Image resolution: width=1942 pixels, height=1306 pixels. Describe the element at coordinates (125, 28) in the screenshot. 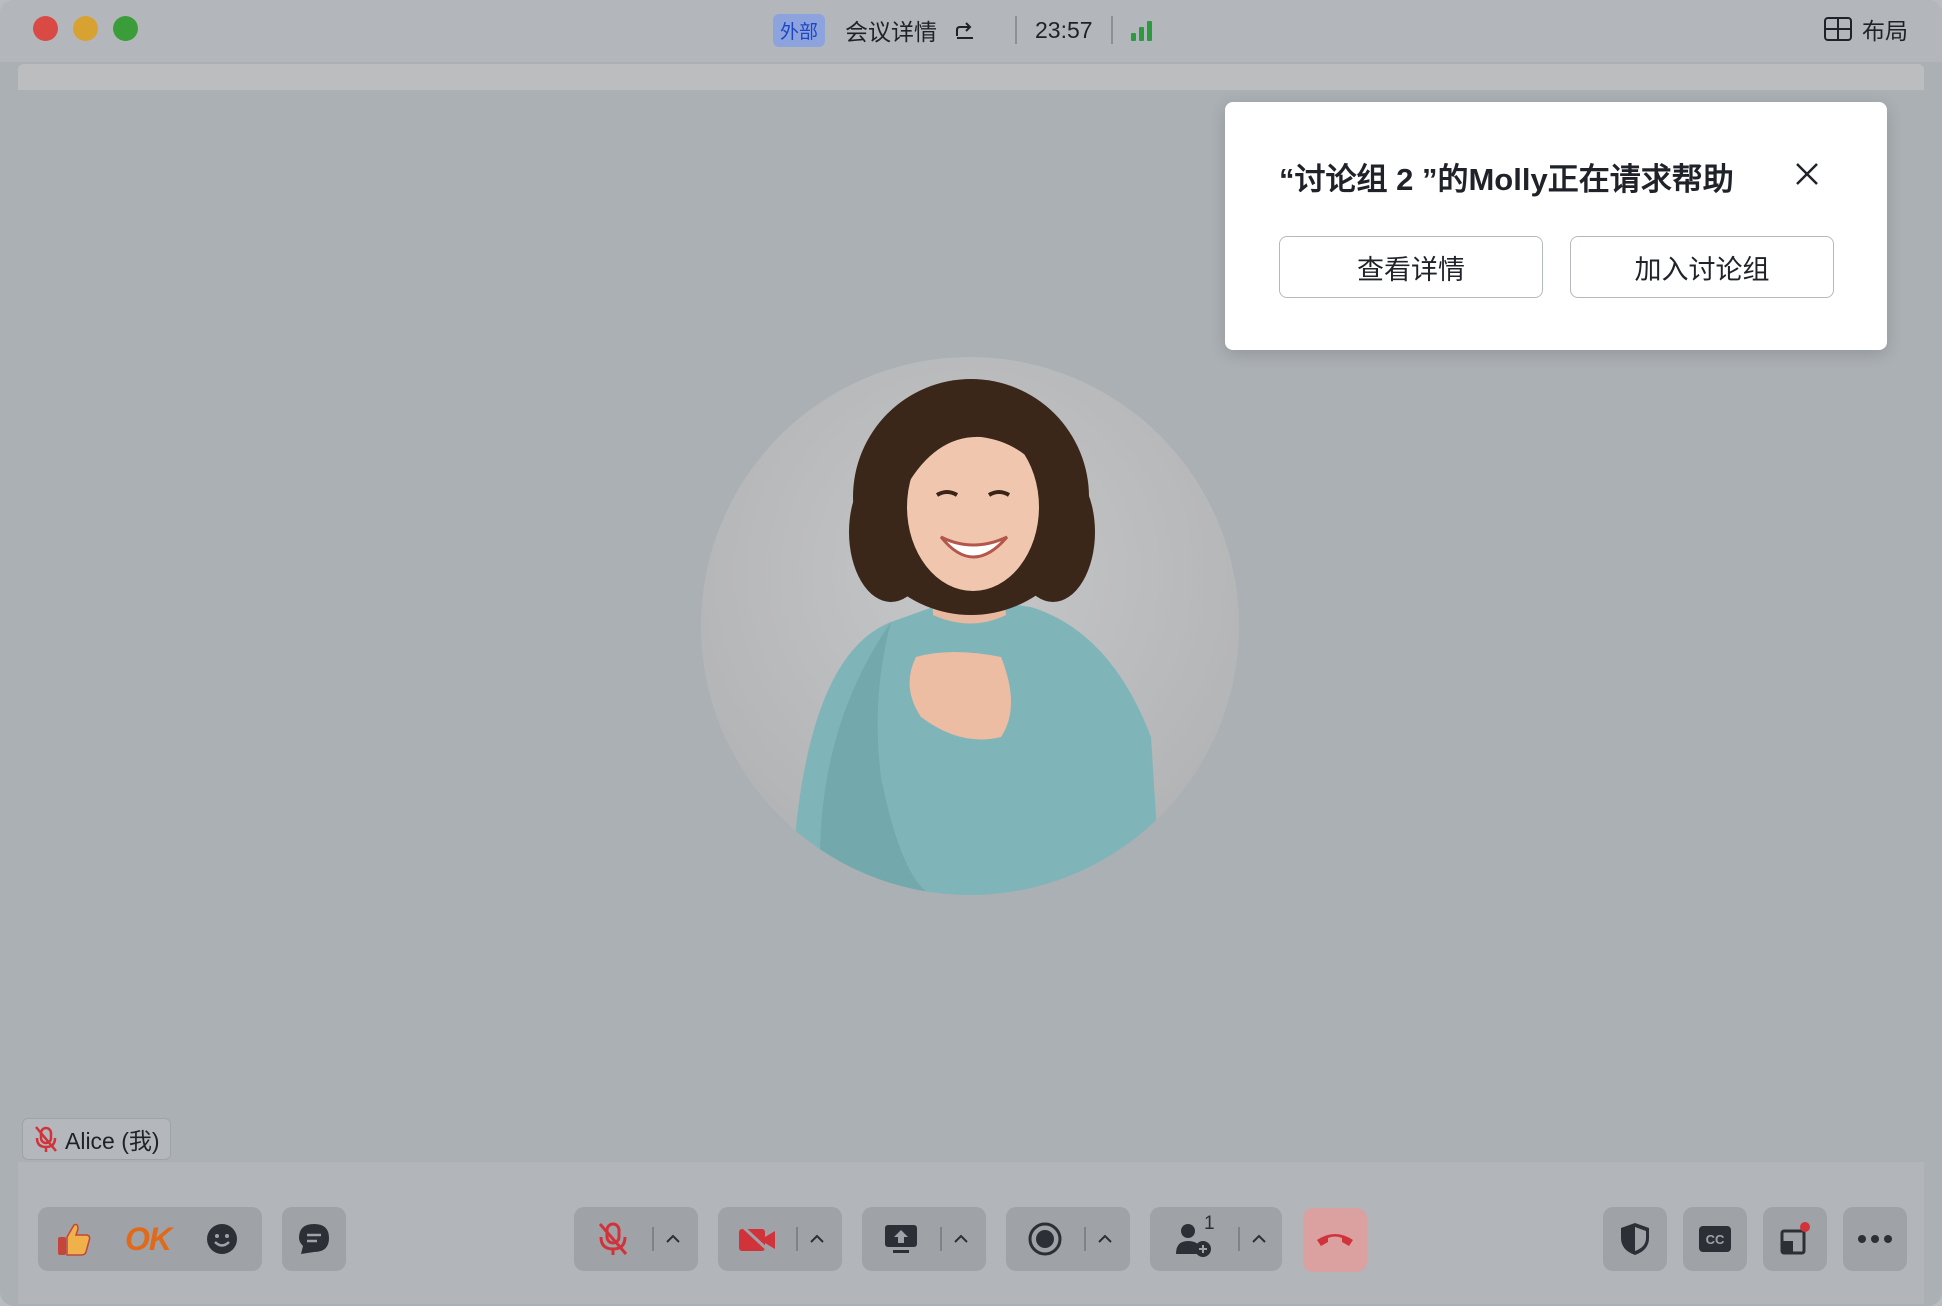

I see `zoom-window-button` at that location.